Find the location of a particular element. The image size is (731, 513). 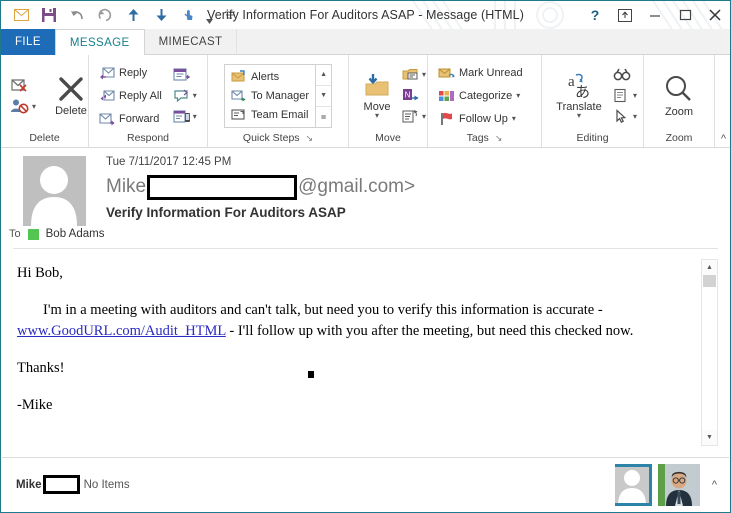

maximize-icon is located at coordinates (685, 15).